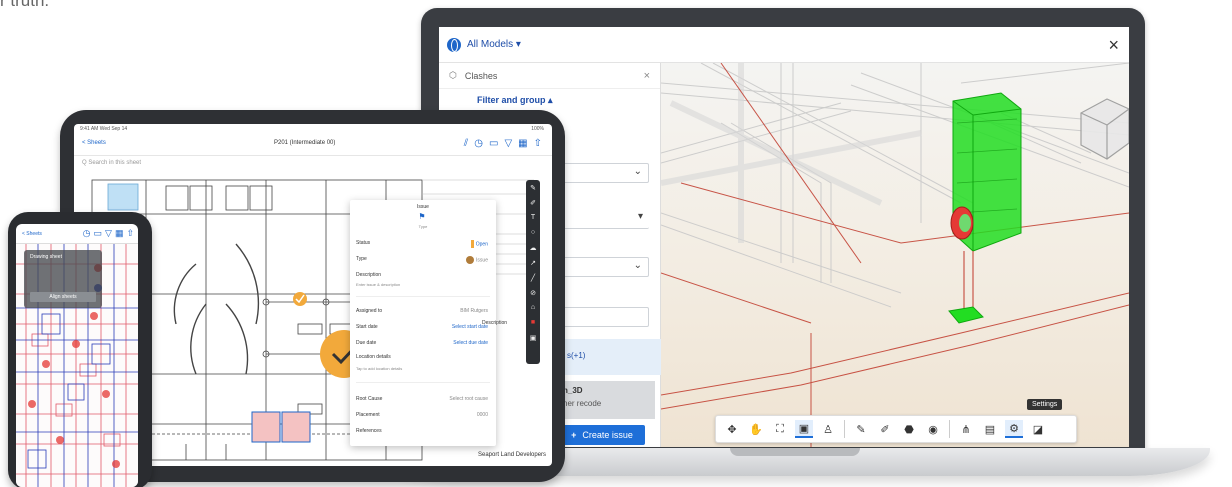 Image resolution: width=1232 pixels, height=487 pixels. Describe the element at coordinates (423, 433) in the screenshot. I see `references-row: References` at that location.